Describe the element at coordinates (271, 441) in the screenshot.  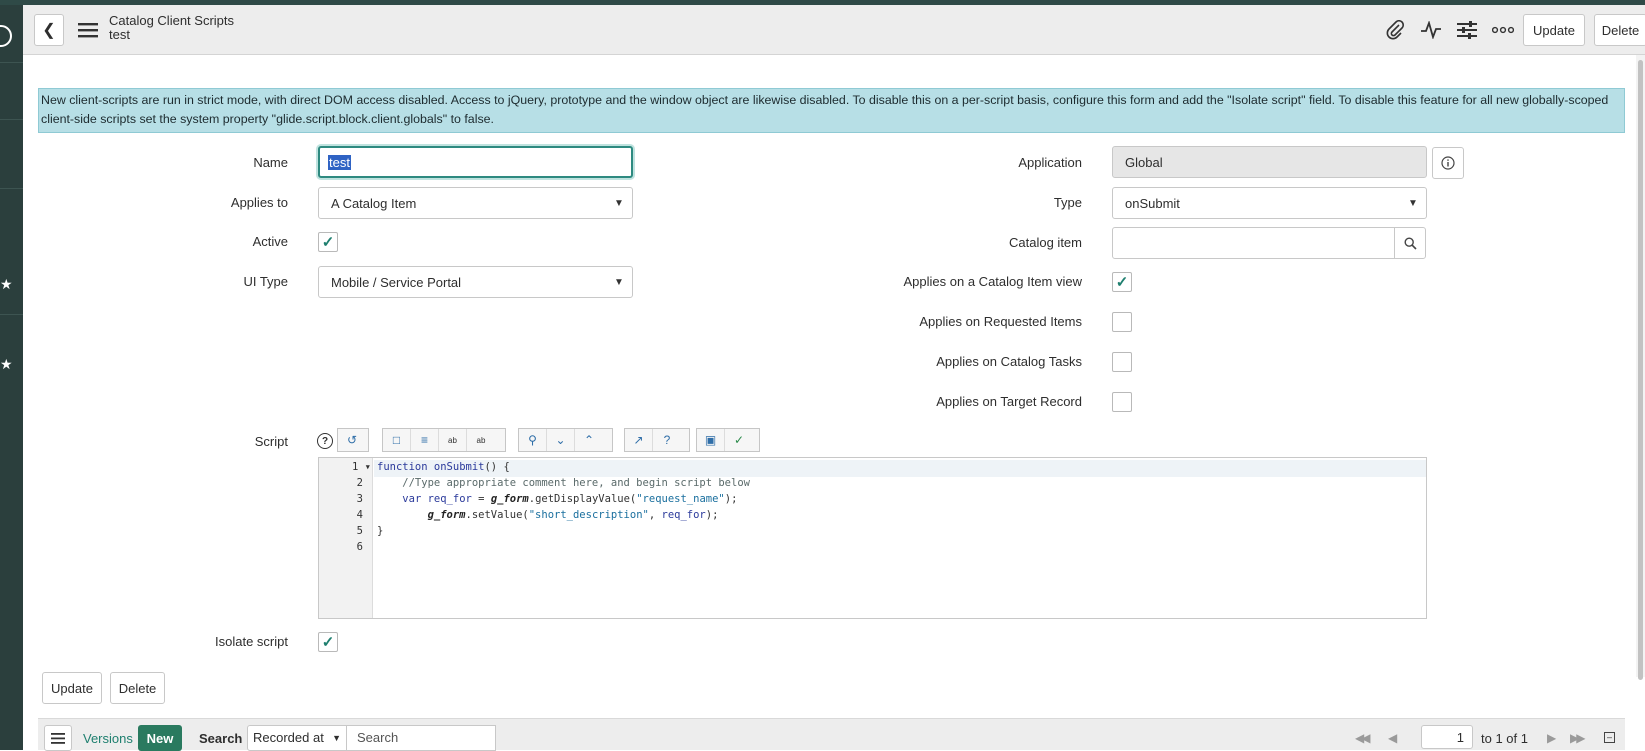
I see `script-label: Script` at that location.